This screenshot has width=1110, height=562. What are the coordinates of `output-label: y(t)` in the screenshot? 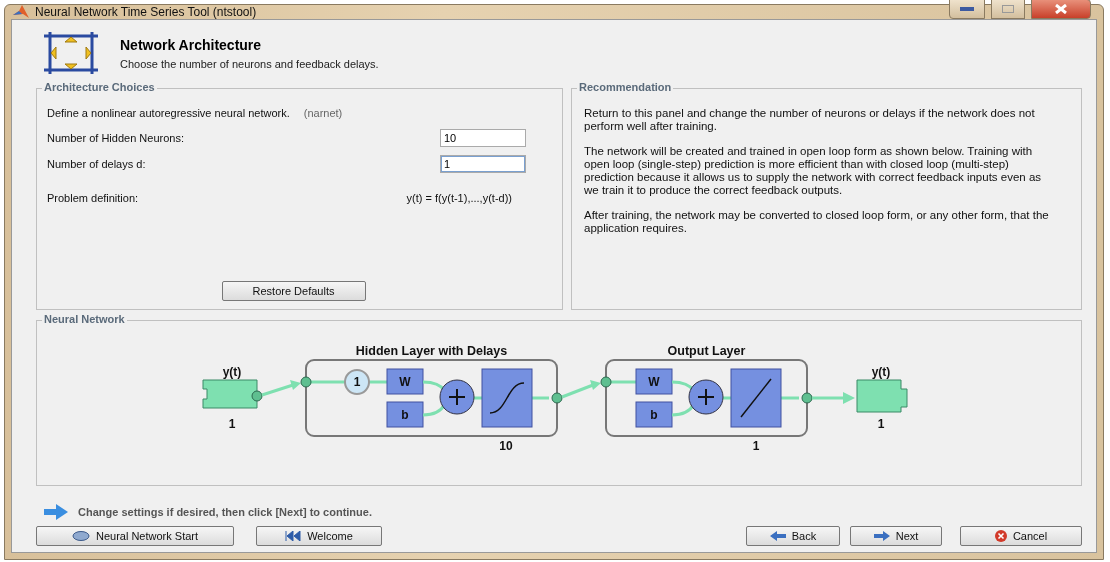 It's located at (881, 372).